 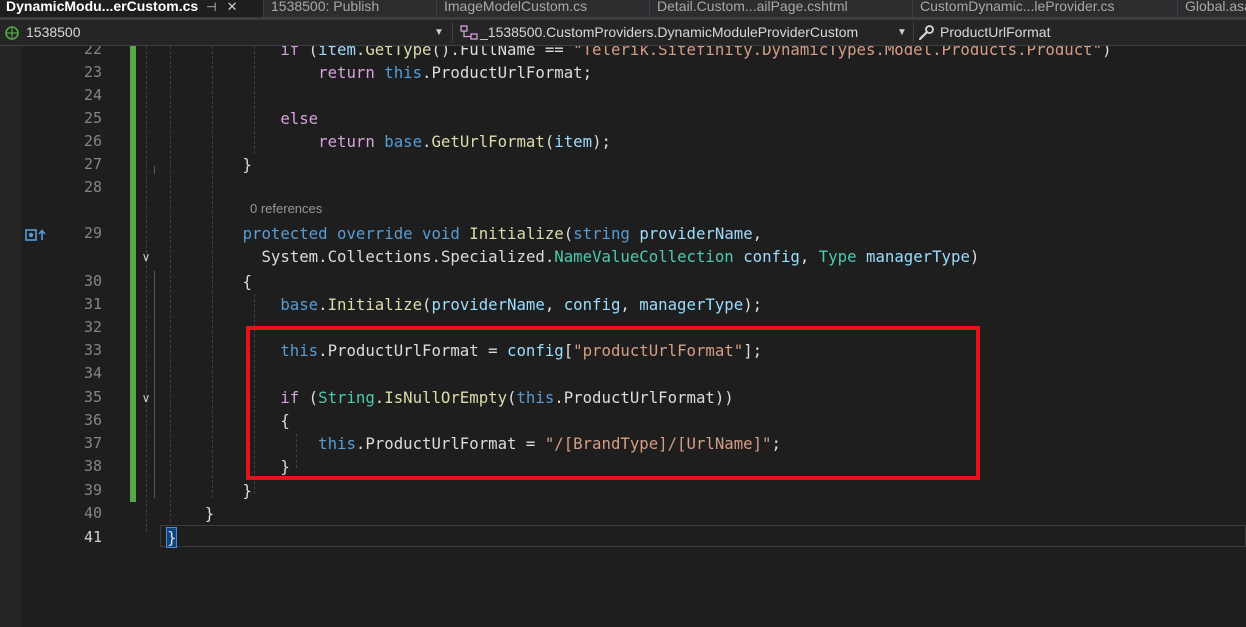 I want to click on tab-global-asax: Global.asax, so click(x=1212, y=8).